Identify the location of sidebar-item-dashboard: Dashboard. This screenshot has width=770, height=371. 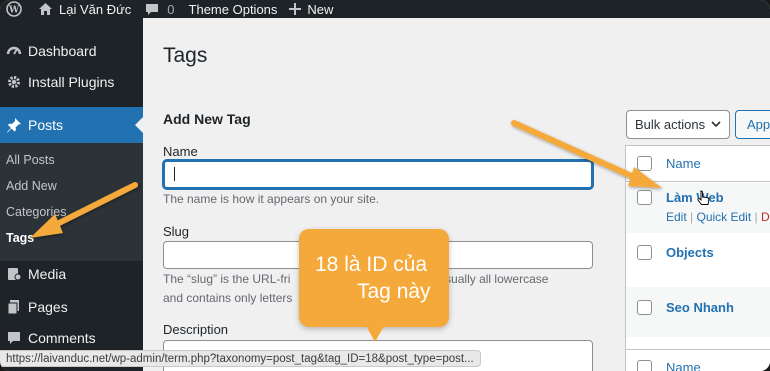
(71, 51).